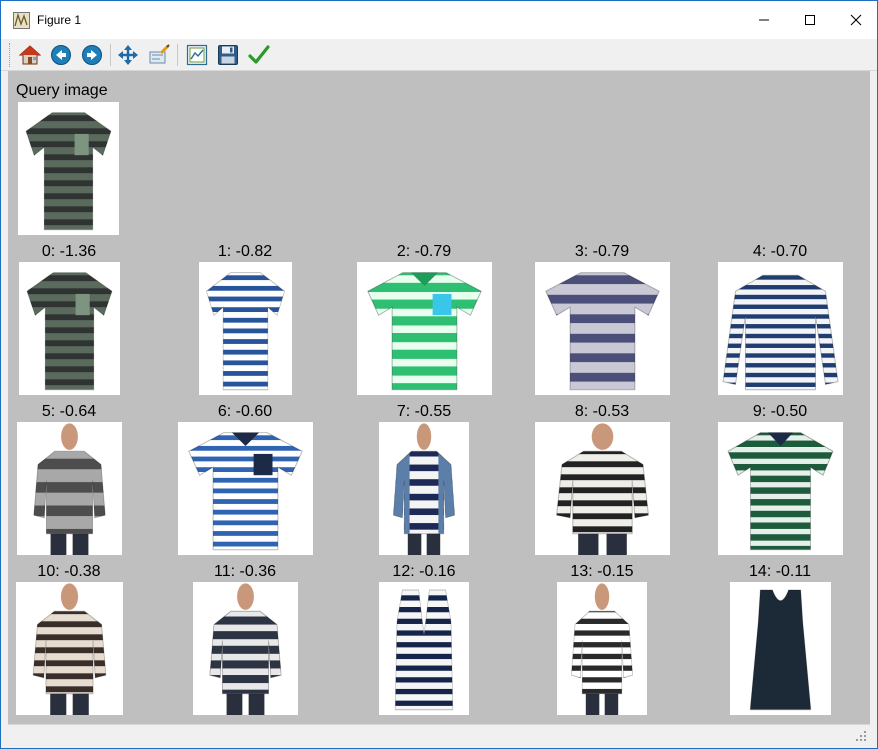 The width and height of the screenshot is (878, 749). I want to click on maximize-button, so click(810, 20).